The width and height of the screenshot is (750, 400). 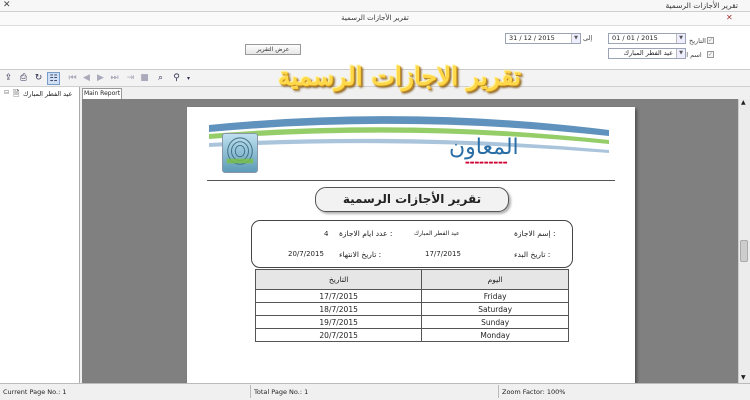 I want to click on end-date-value: 20/7/2015, so click(x=306, y=254).